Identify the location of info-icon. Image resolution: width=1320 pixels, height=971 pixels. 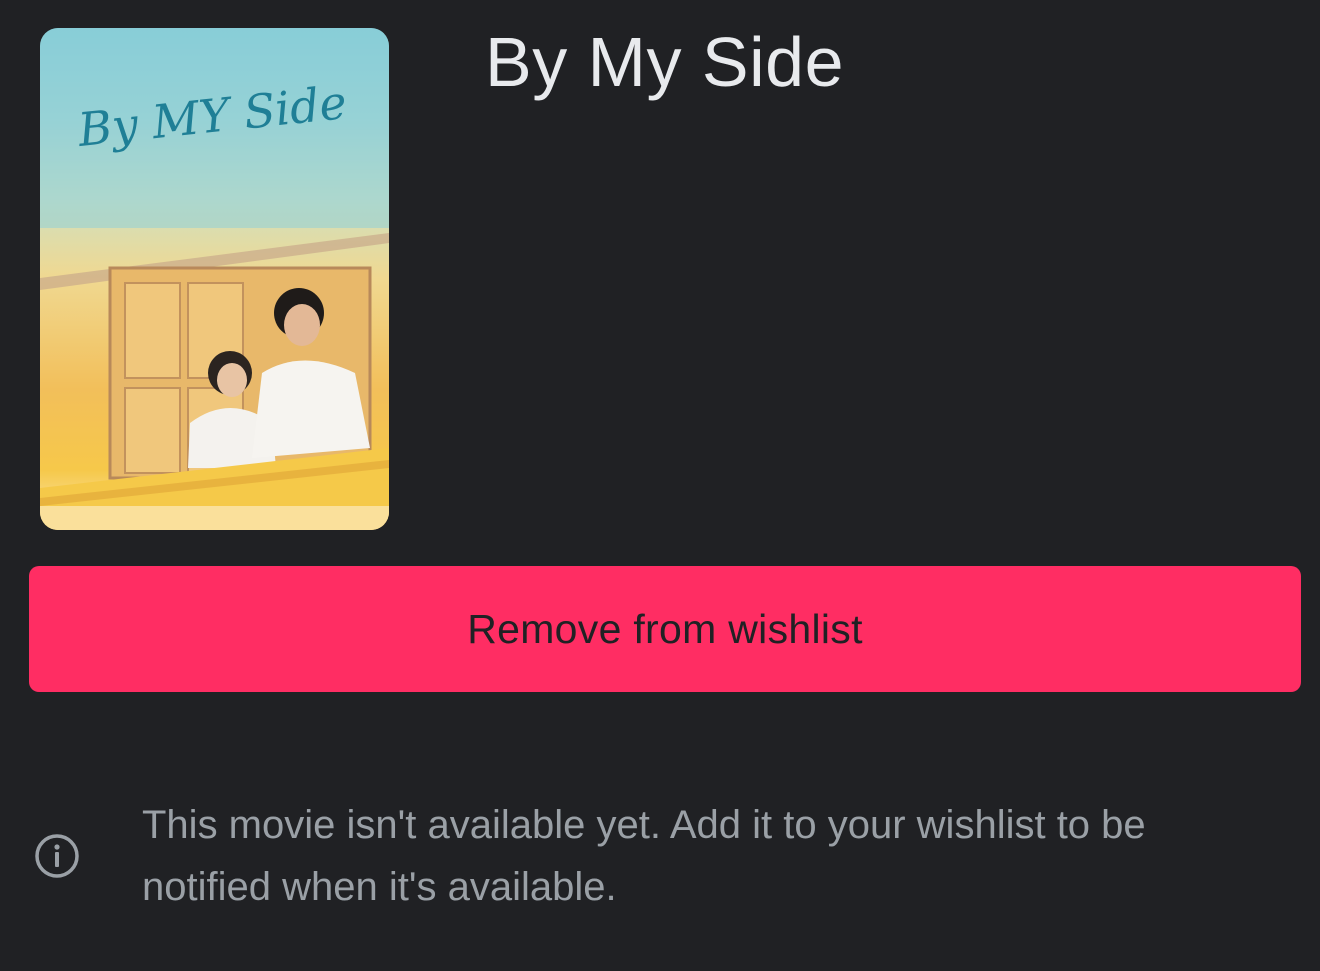
(57, 856).